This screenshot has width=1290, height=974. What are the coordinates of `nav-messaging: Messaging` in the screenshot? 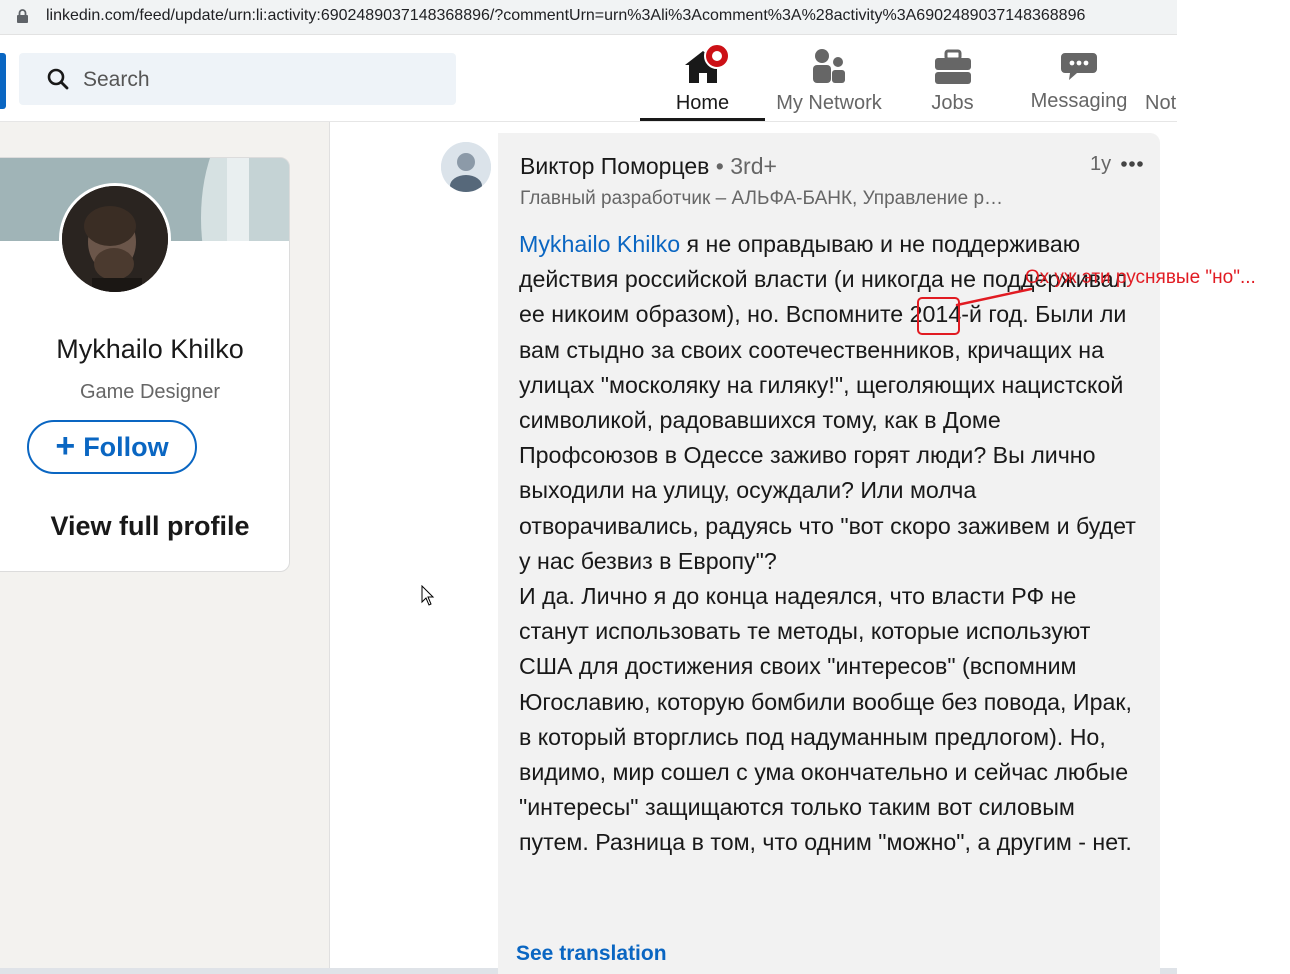 It's located at (1079, 78).